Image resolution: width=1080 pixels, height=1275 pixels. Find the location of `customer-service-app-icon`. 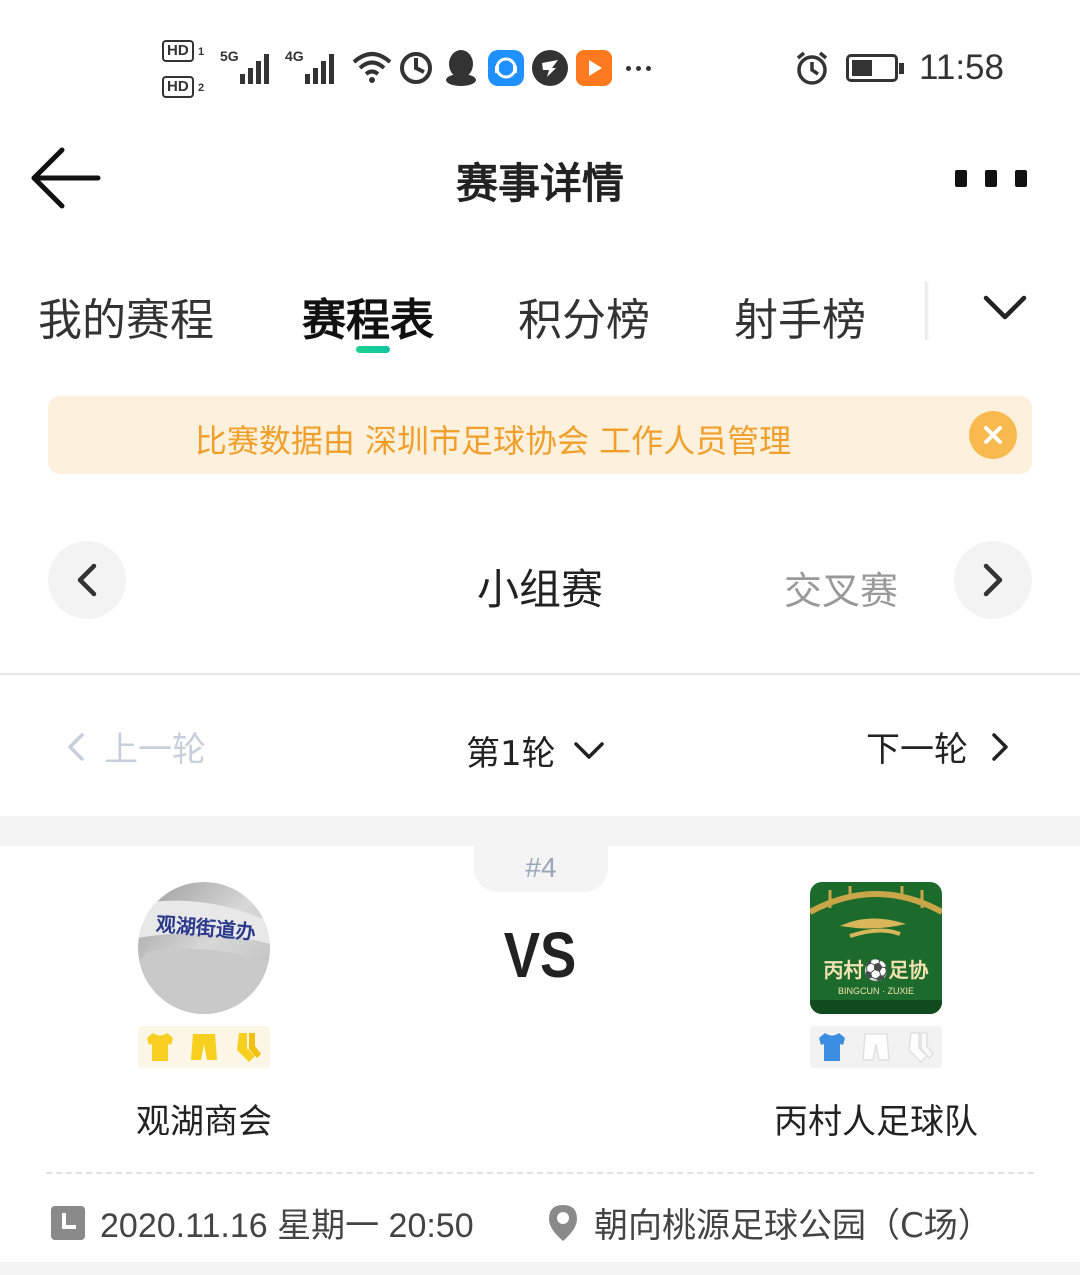

customer-service-app-icon is located at coordinates (506, 68).